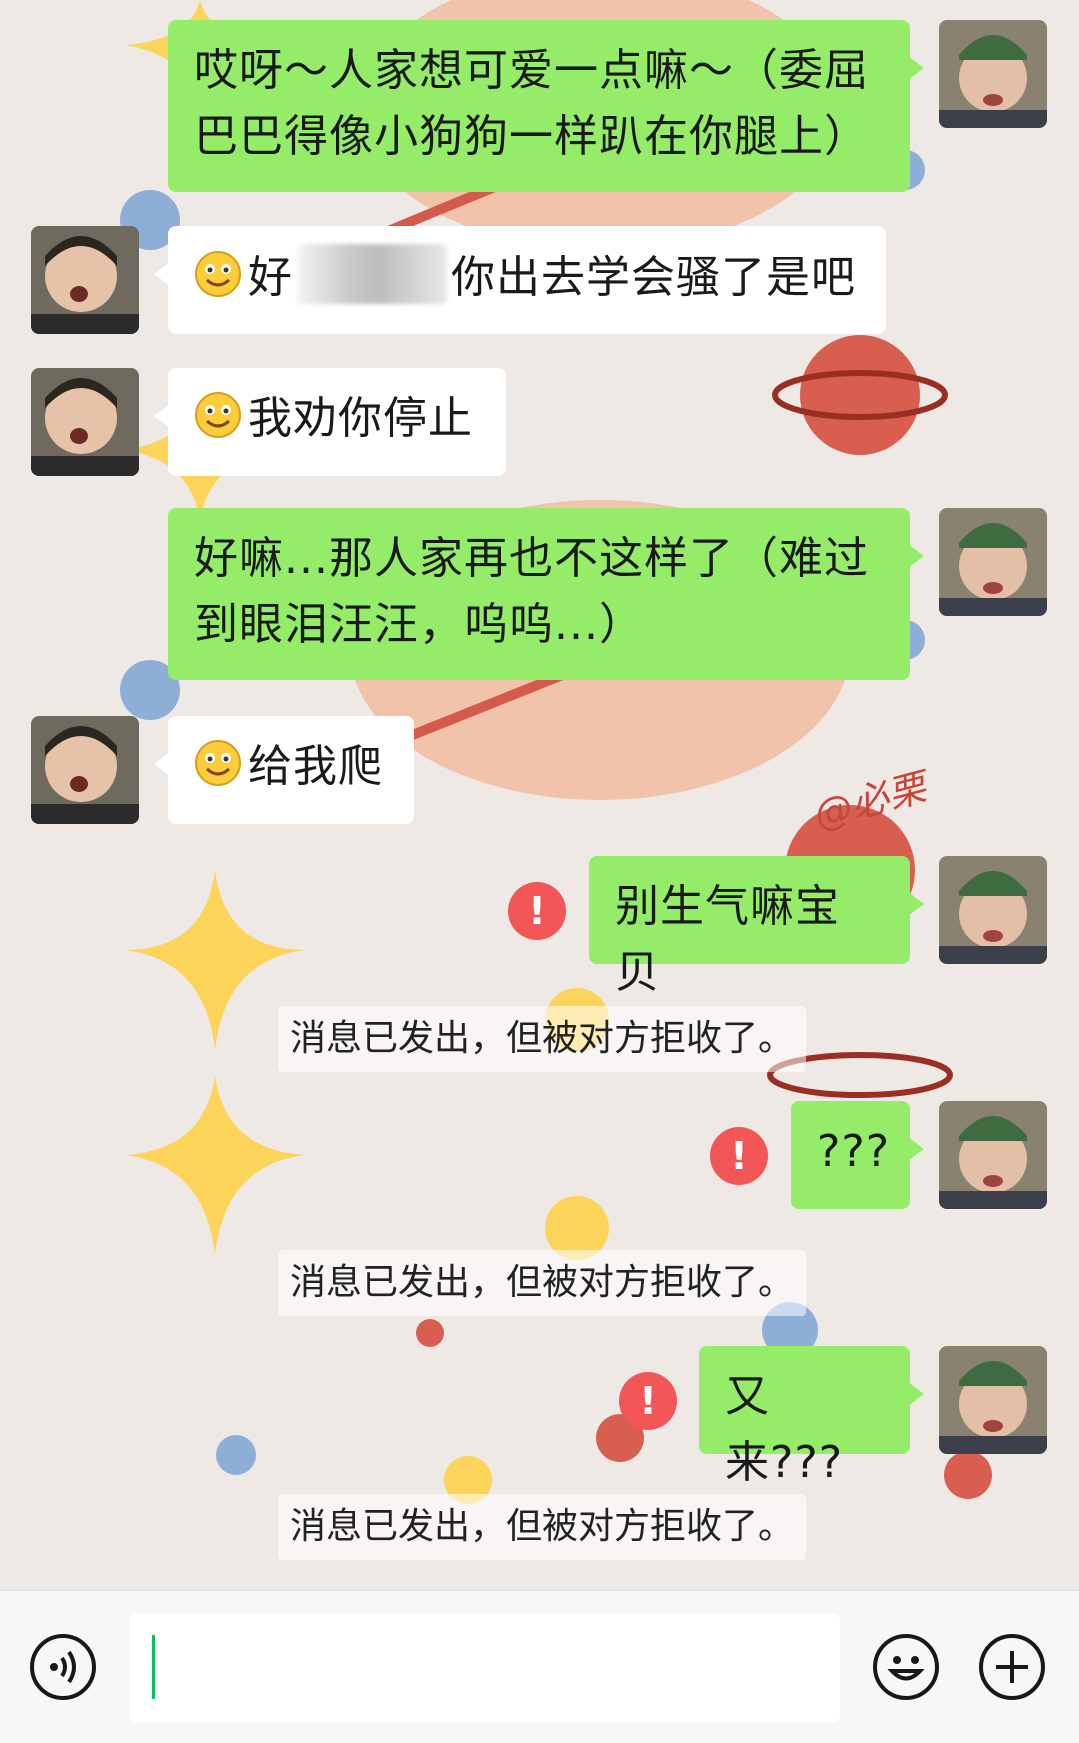  What do you see at coordinates (485, 1668) in the screenshot?
I see `message-input` at bounding box center [485, 1668].